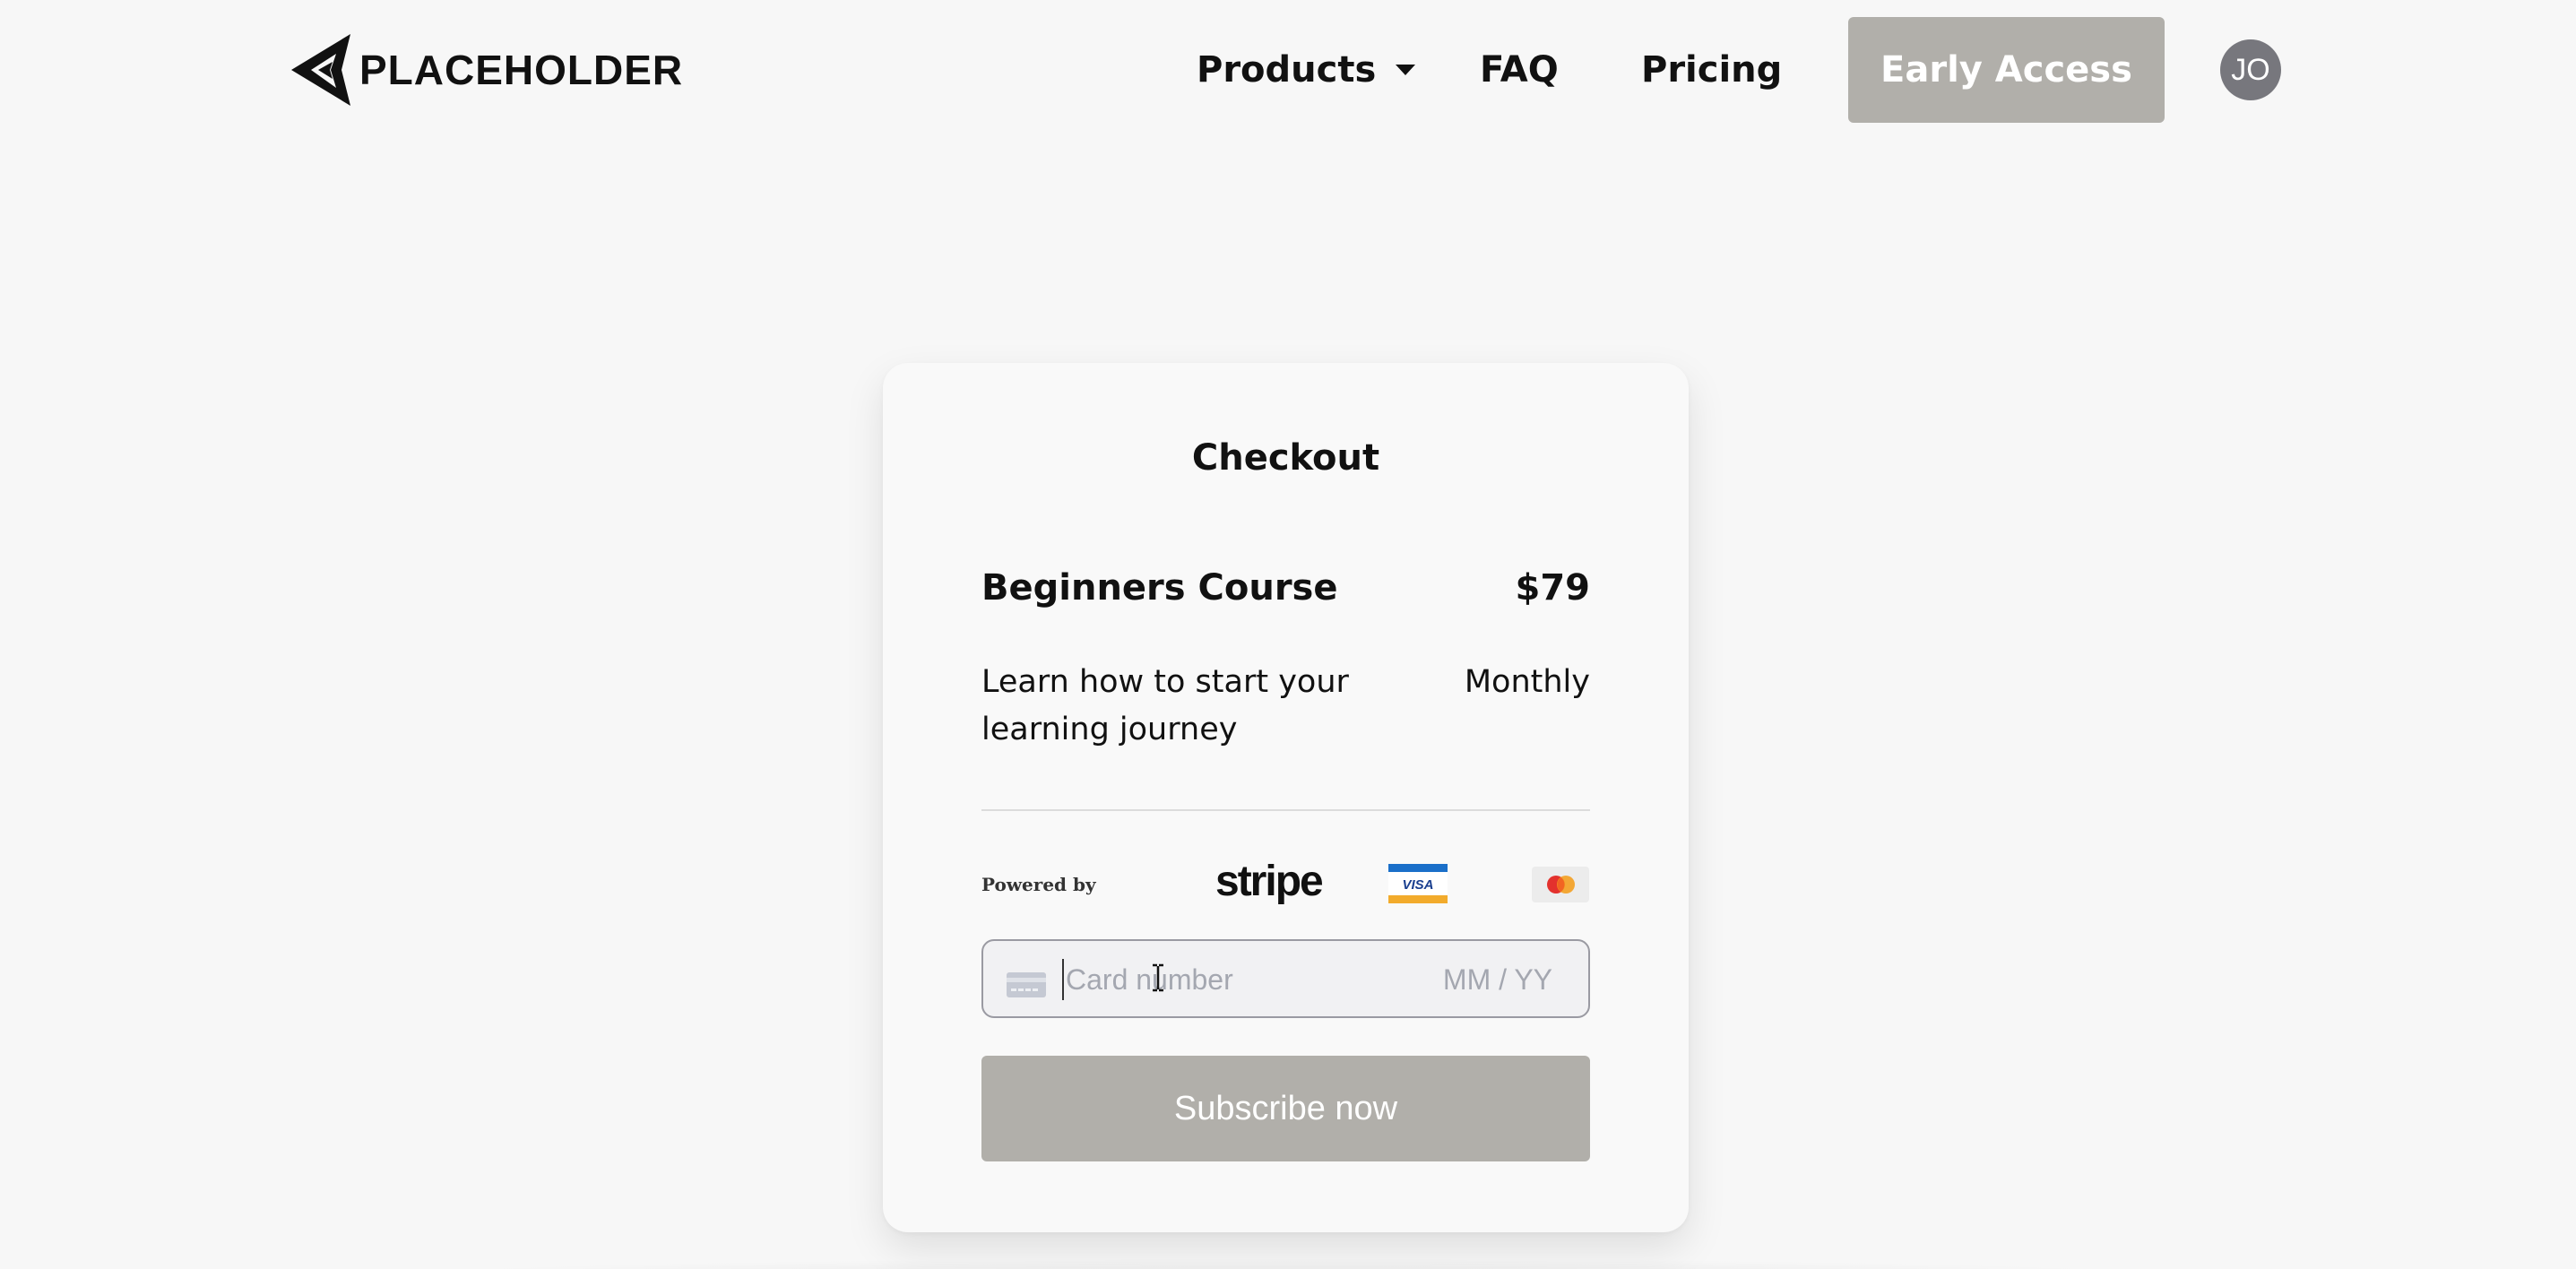  Describe the element at coordinates (1711, 70) in the screenshot. I see `nav-pricing: Pricing` at that location.